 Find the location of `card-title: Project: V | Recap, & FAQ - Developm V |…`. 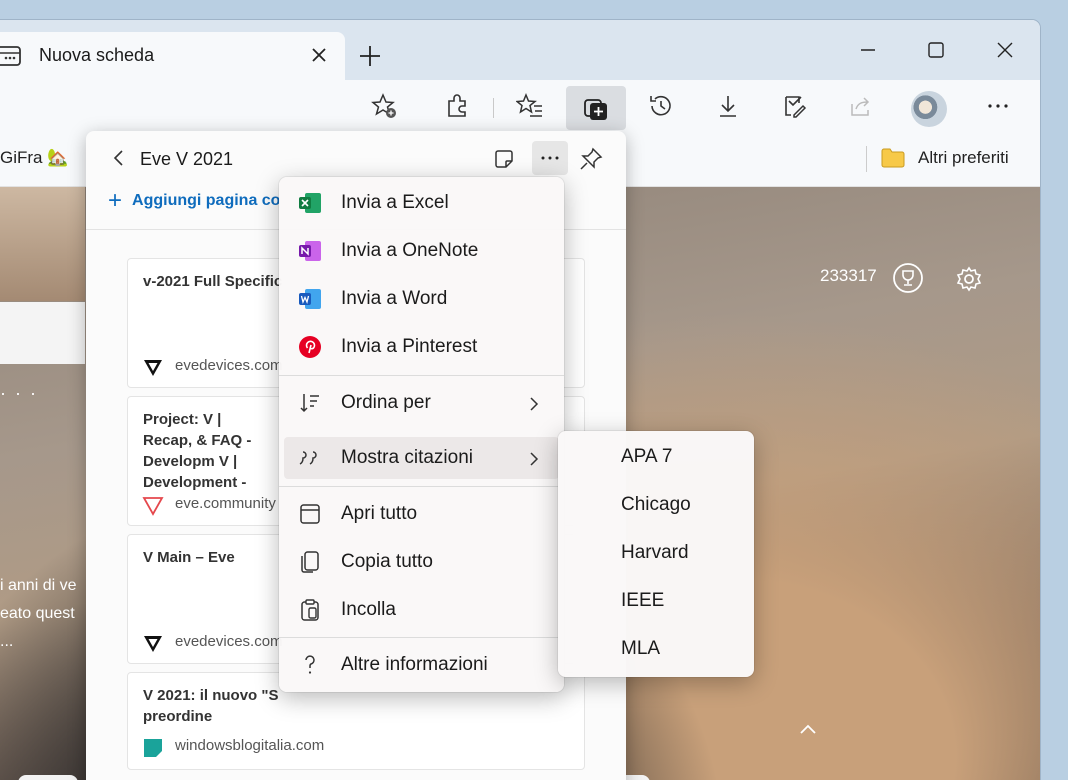

card-title: Project: V | Recap, & FAQ - Developm V |… is located at coordinates (197, 451).